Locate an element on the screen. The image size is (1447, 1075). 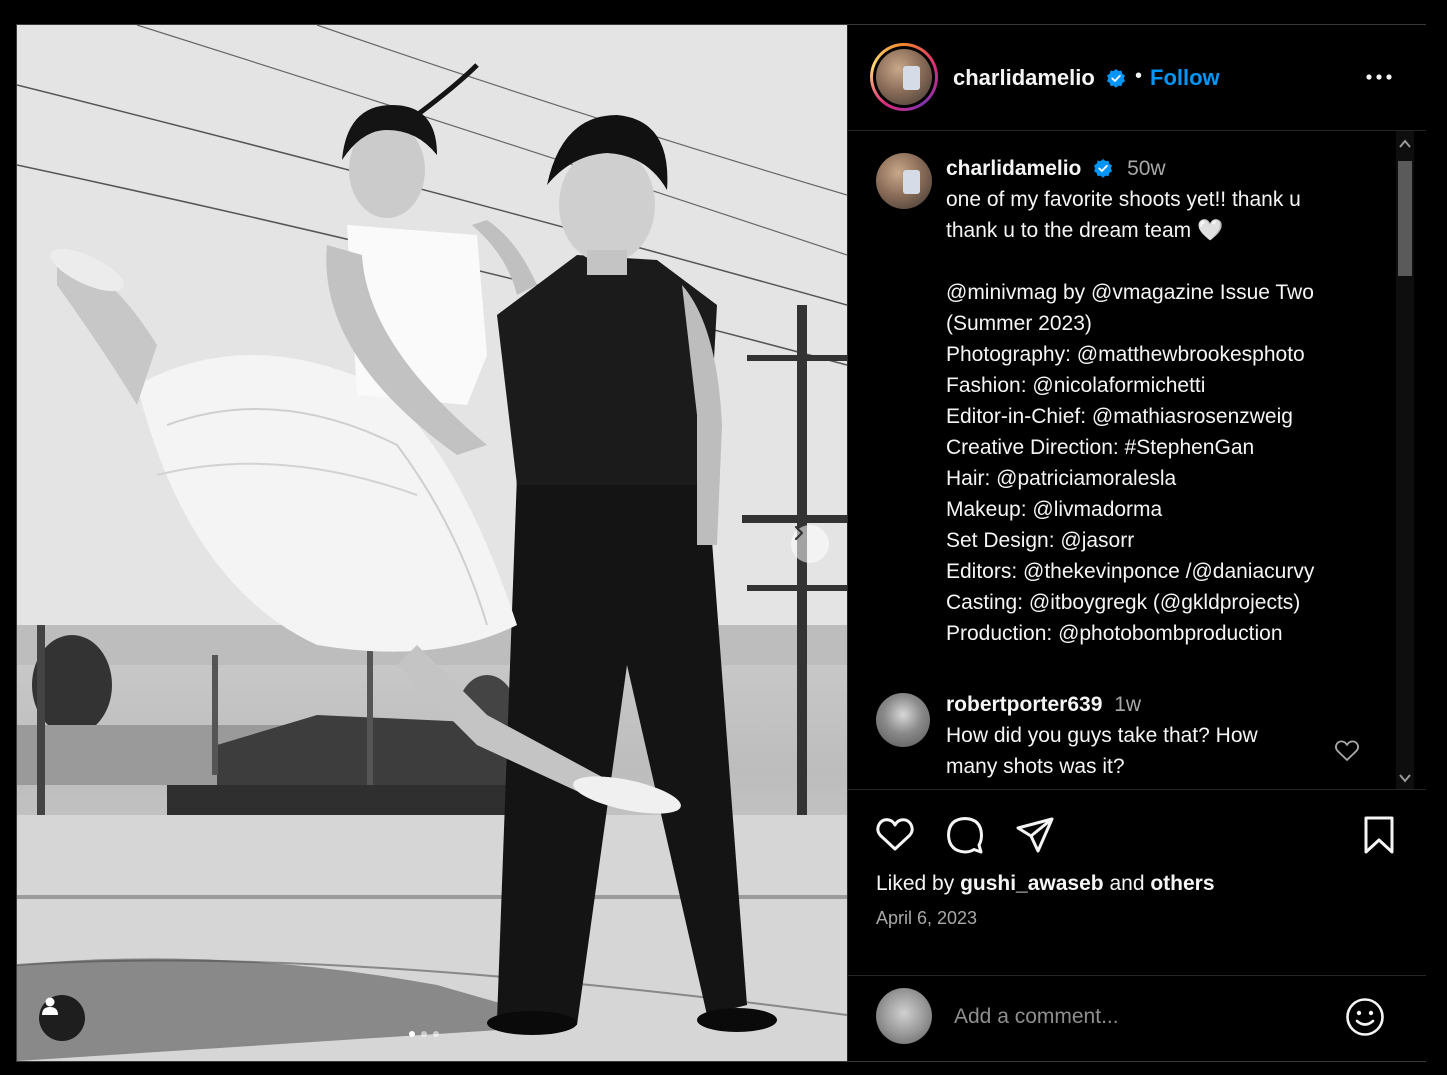
caption-text-line: Hair: @patriciamoralesla is located at coordinates (1061, 478).